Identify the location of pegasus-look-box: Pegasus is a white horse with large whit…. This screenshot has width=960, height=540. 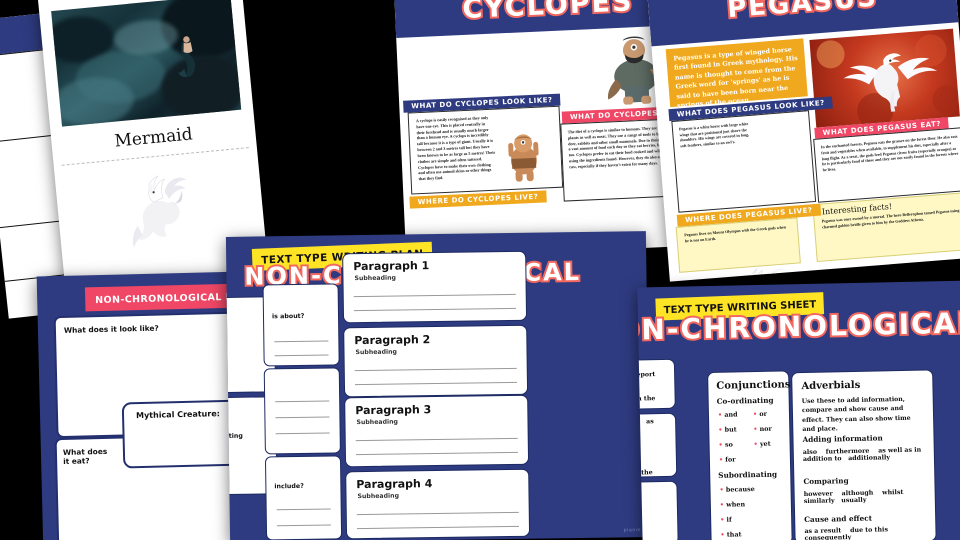
(744, 196).